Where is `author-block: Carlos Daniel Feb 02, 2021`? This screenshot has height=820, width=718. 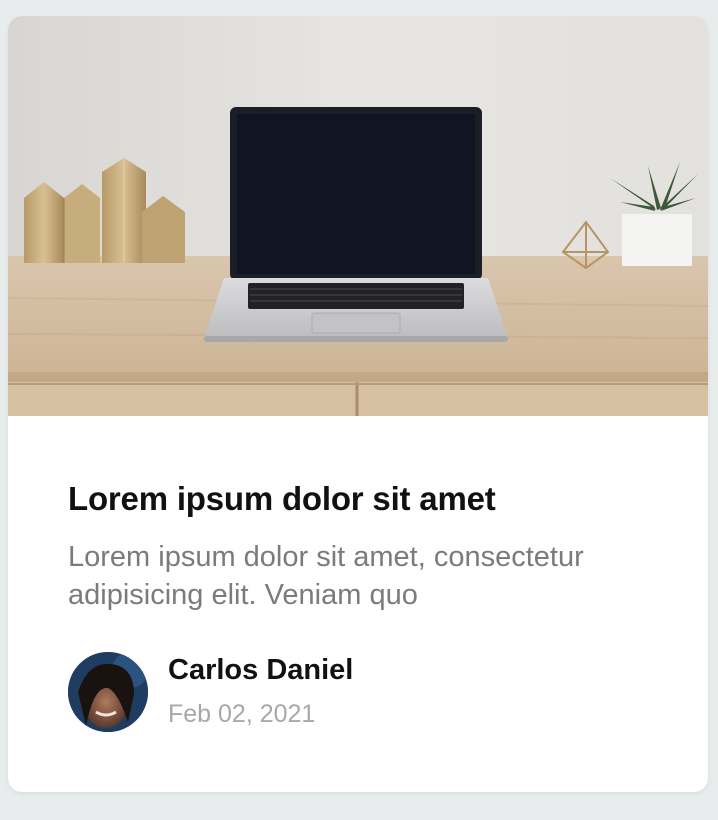 author-block: Carlos Daniel Feb 02, 2021 is located at coordinates (368, 692).